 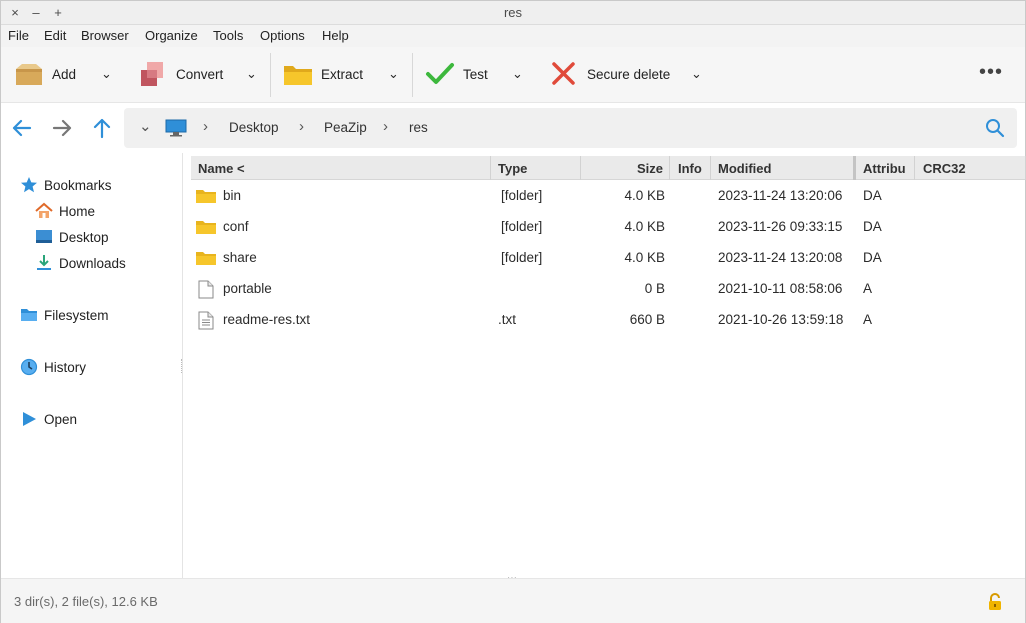 I want to click on window-title: res, so click(x=513, y=12).